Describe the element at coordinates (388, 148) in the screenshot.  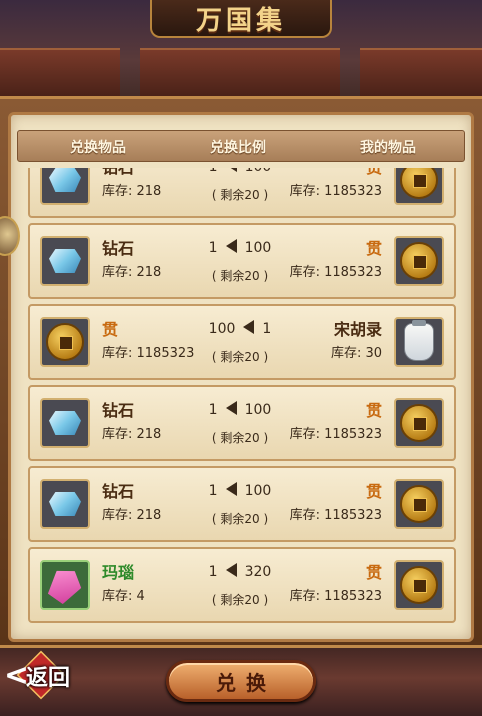
I see `header-my-item: 我的物品` at that location.